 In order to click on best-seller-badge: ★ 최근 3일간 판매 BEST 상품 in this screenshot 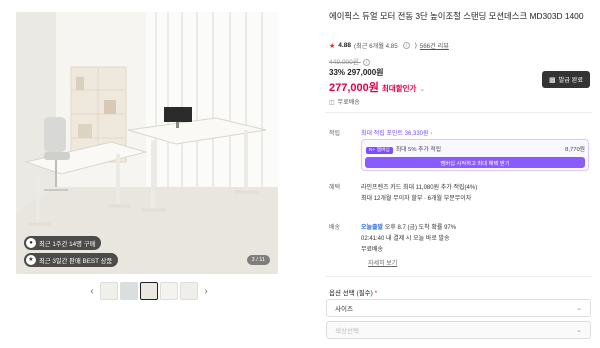, I will do `click(71, 260)`.